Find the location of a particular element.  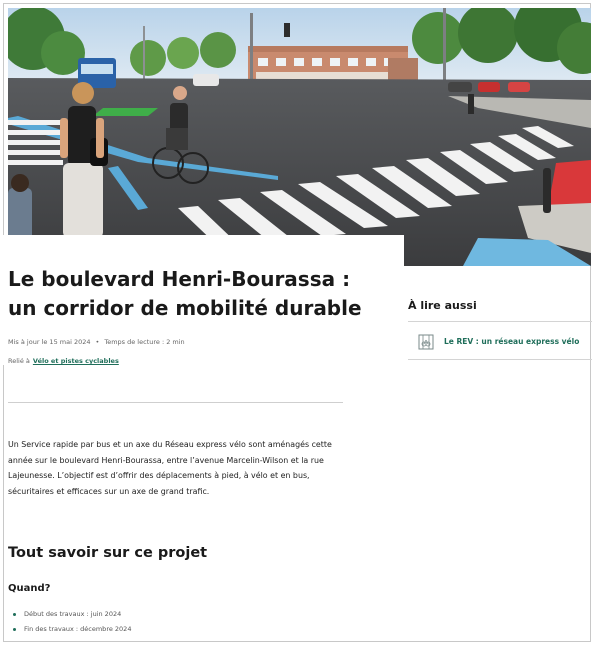

related-topic-link: Vélo et pistes cyclables is located at coordinates (76, 361).